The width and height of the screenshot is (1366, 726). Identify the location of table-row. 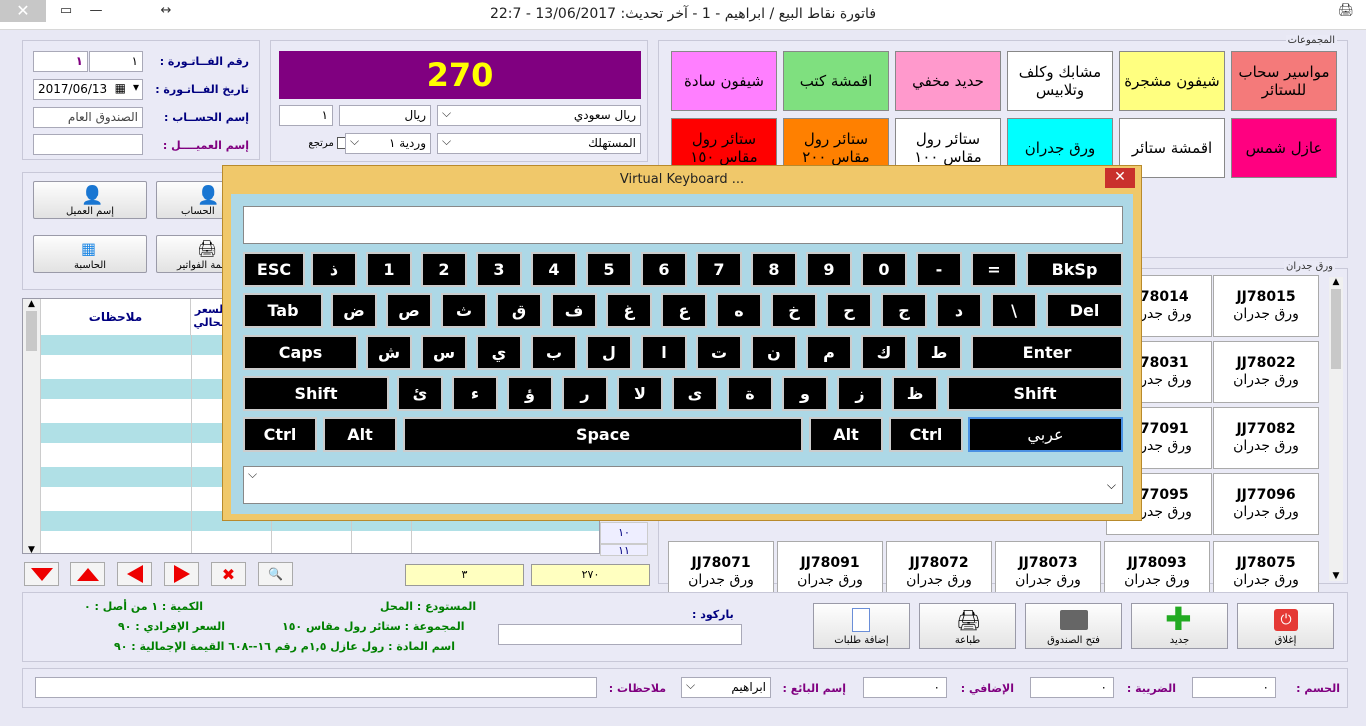
(320, 543).